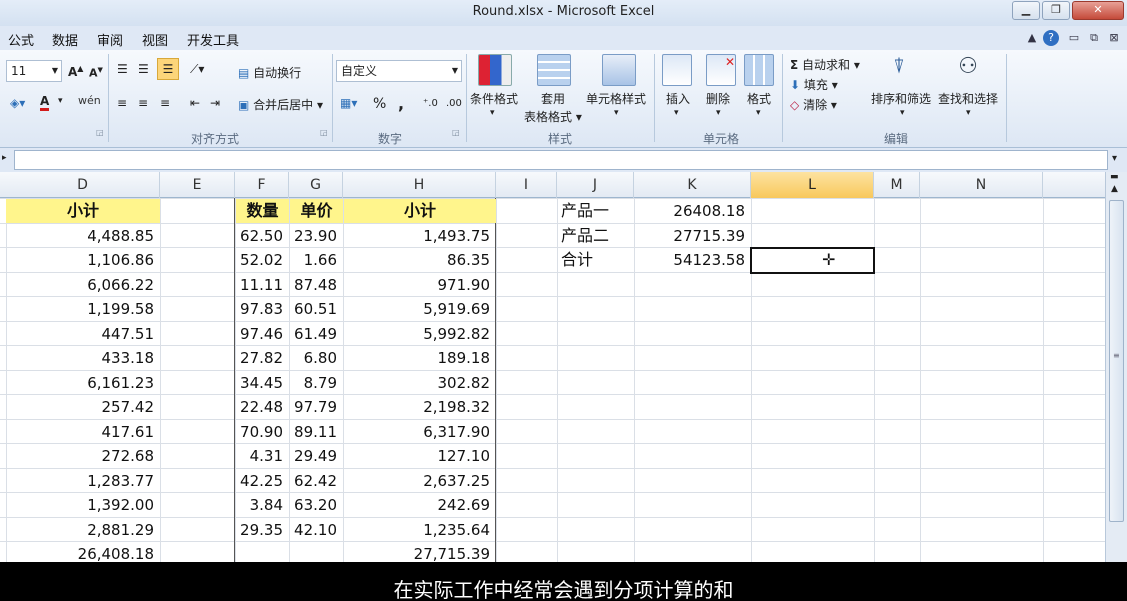 The height and width of the screenshot is (601, 1127). Describe the element at coordinates (595, 236) in the screenshot. I see `summary-label: 产品二` at that location.